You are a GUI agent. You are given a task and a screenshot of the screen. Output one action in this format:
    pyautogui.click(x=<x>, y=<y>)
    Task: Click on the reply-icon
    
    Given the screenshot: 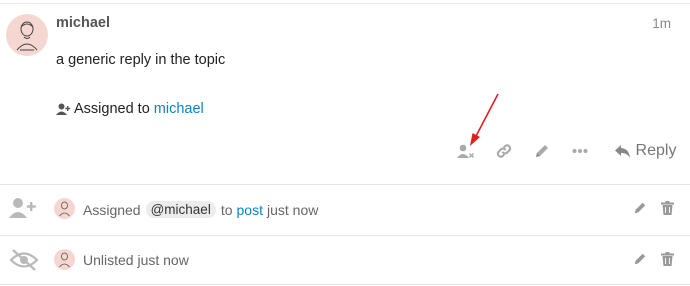 What is the action you would take?
    pyautogui.click(x=622, y=151)
    